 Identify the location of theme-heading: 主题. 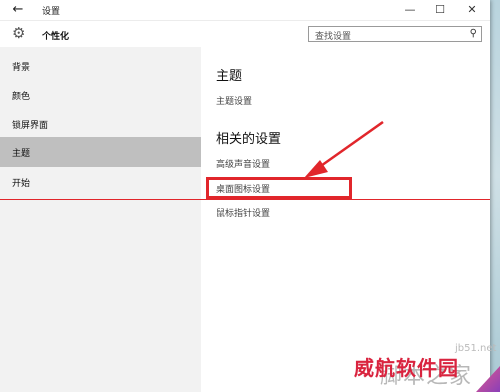
(229, 76).